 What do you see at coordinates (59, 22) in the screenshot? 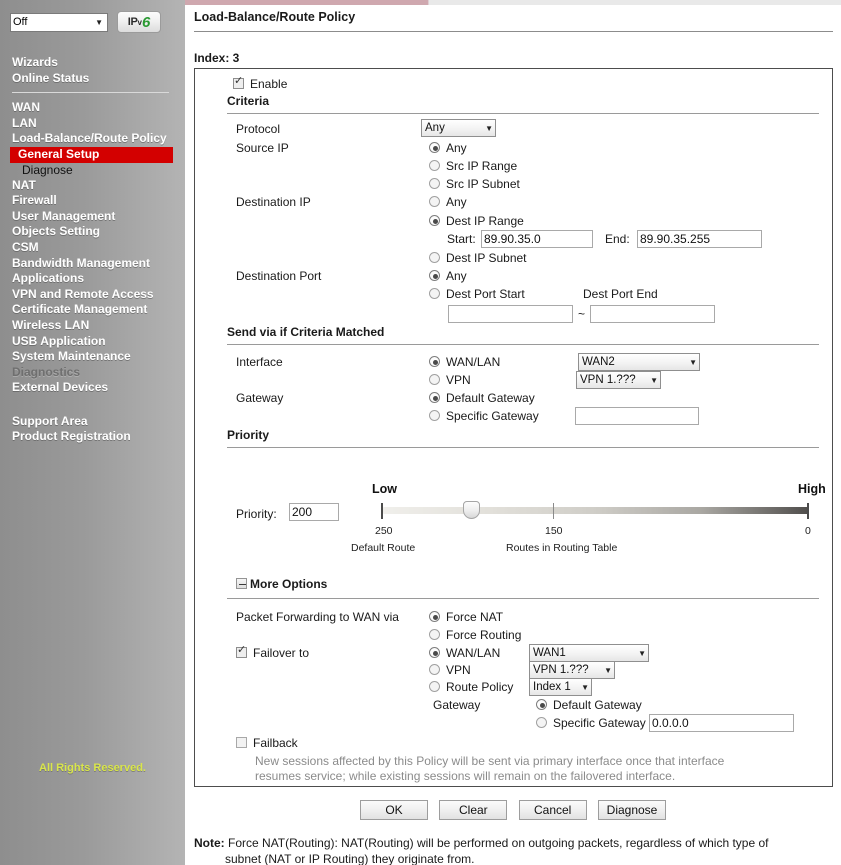
I see `ipv6-mode-select: Off ▼` at bounding box center [59, 22].